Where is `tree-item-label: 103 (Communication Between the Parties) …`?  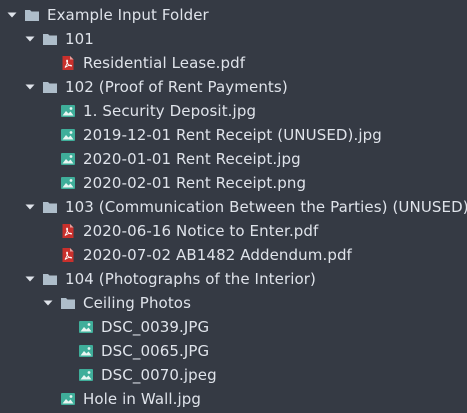 tree-item-label: 103 (Communication Between the Parties) … is located at coordinates (266, 207).